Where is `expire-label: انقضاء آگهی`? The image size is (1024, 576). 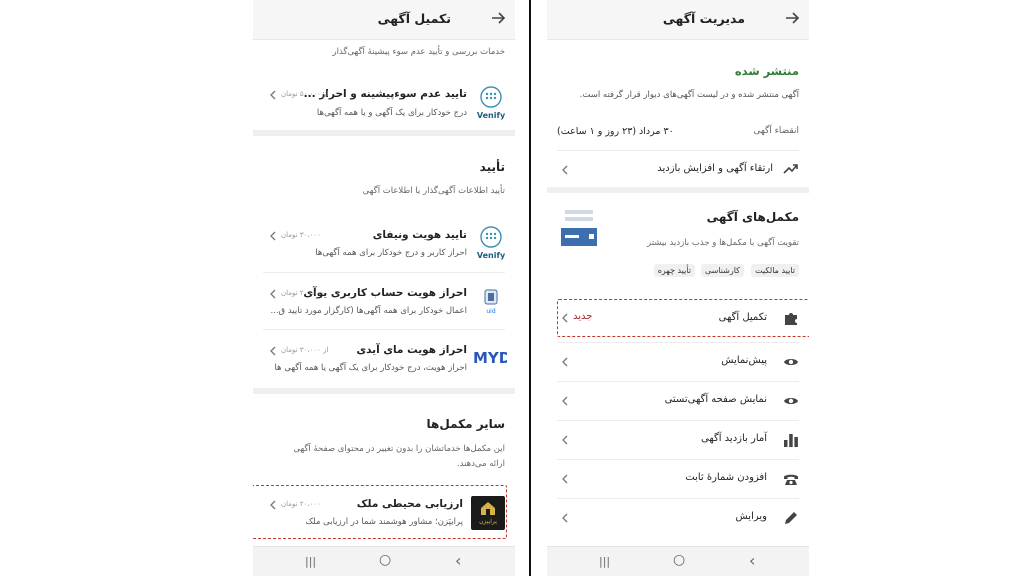 expire-label: انقضاء آگهی is located at coordinates (776, 131).